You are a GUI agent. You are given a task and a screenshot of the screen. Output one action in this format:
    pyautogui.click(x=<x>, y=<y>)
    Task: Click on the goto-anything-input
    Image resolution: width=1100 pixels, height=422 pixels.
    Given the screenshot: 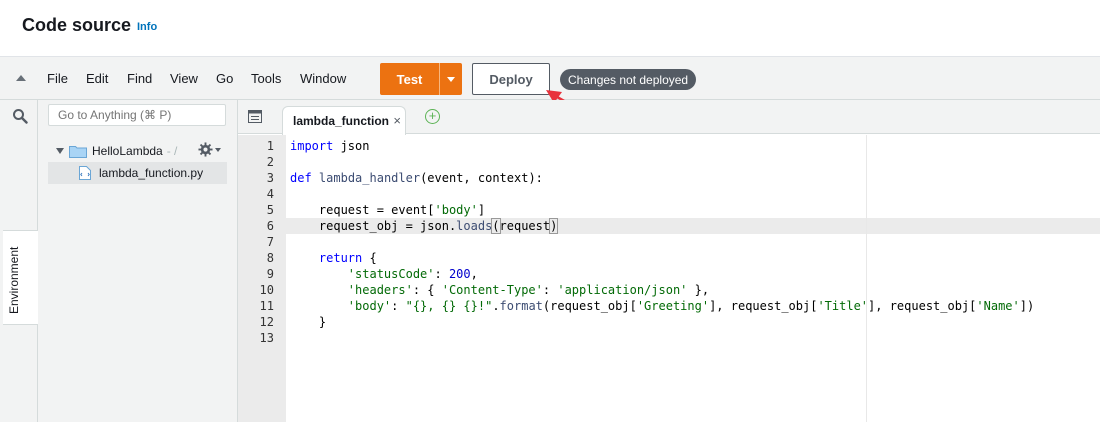 What is the action you would take?
    pyautogui.click(x=137, y=115)
    